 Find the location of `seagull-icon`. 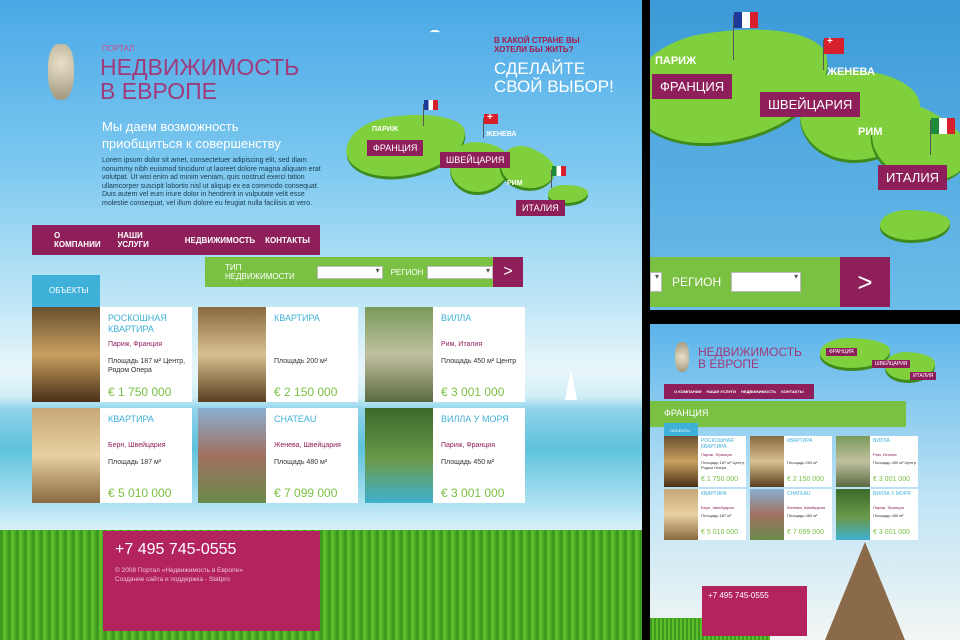

seagull-icon is located at coordinates (435, 32).